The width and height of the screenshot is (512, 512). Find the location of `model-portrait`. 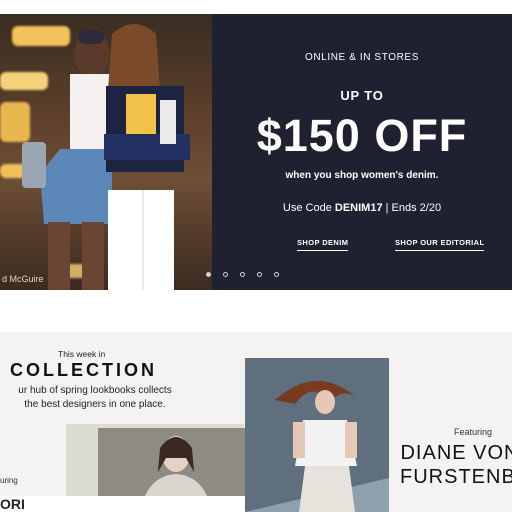

model-portrait is located at coordinates (178, 466).